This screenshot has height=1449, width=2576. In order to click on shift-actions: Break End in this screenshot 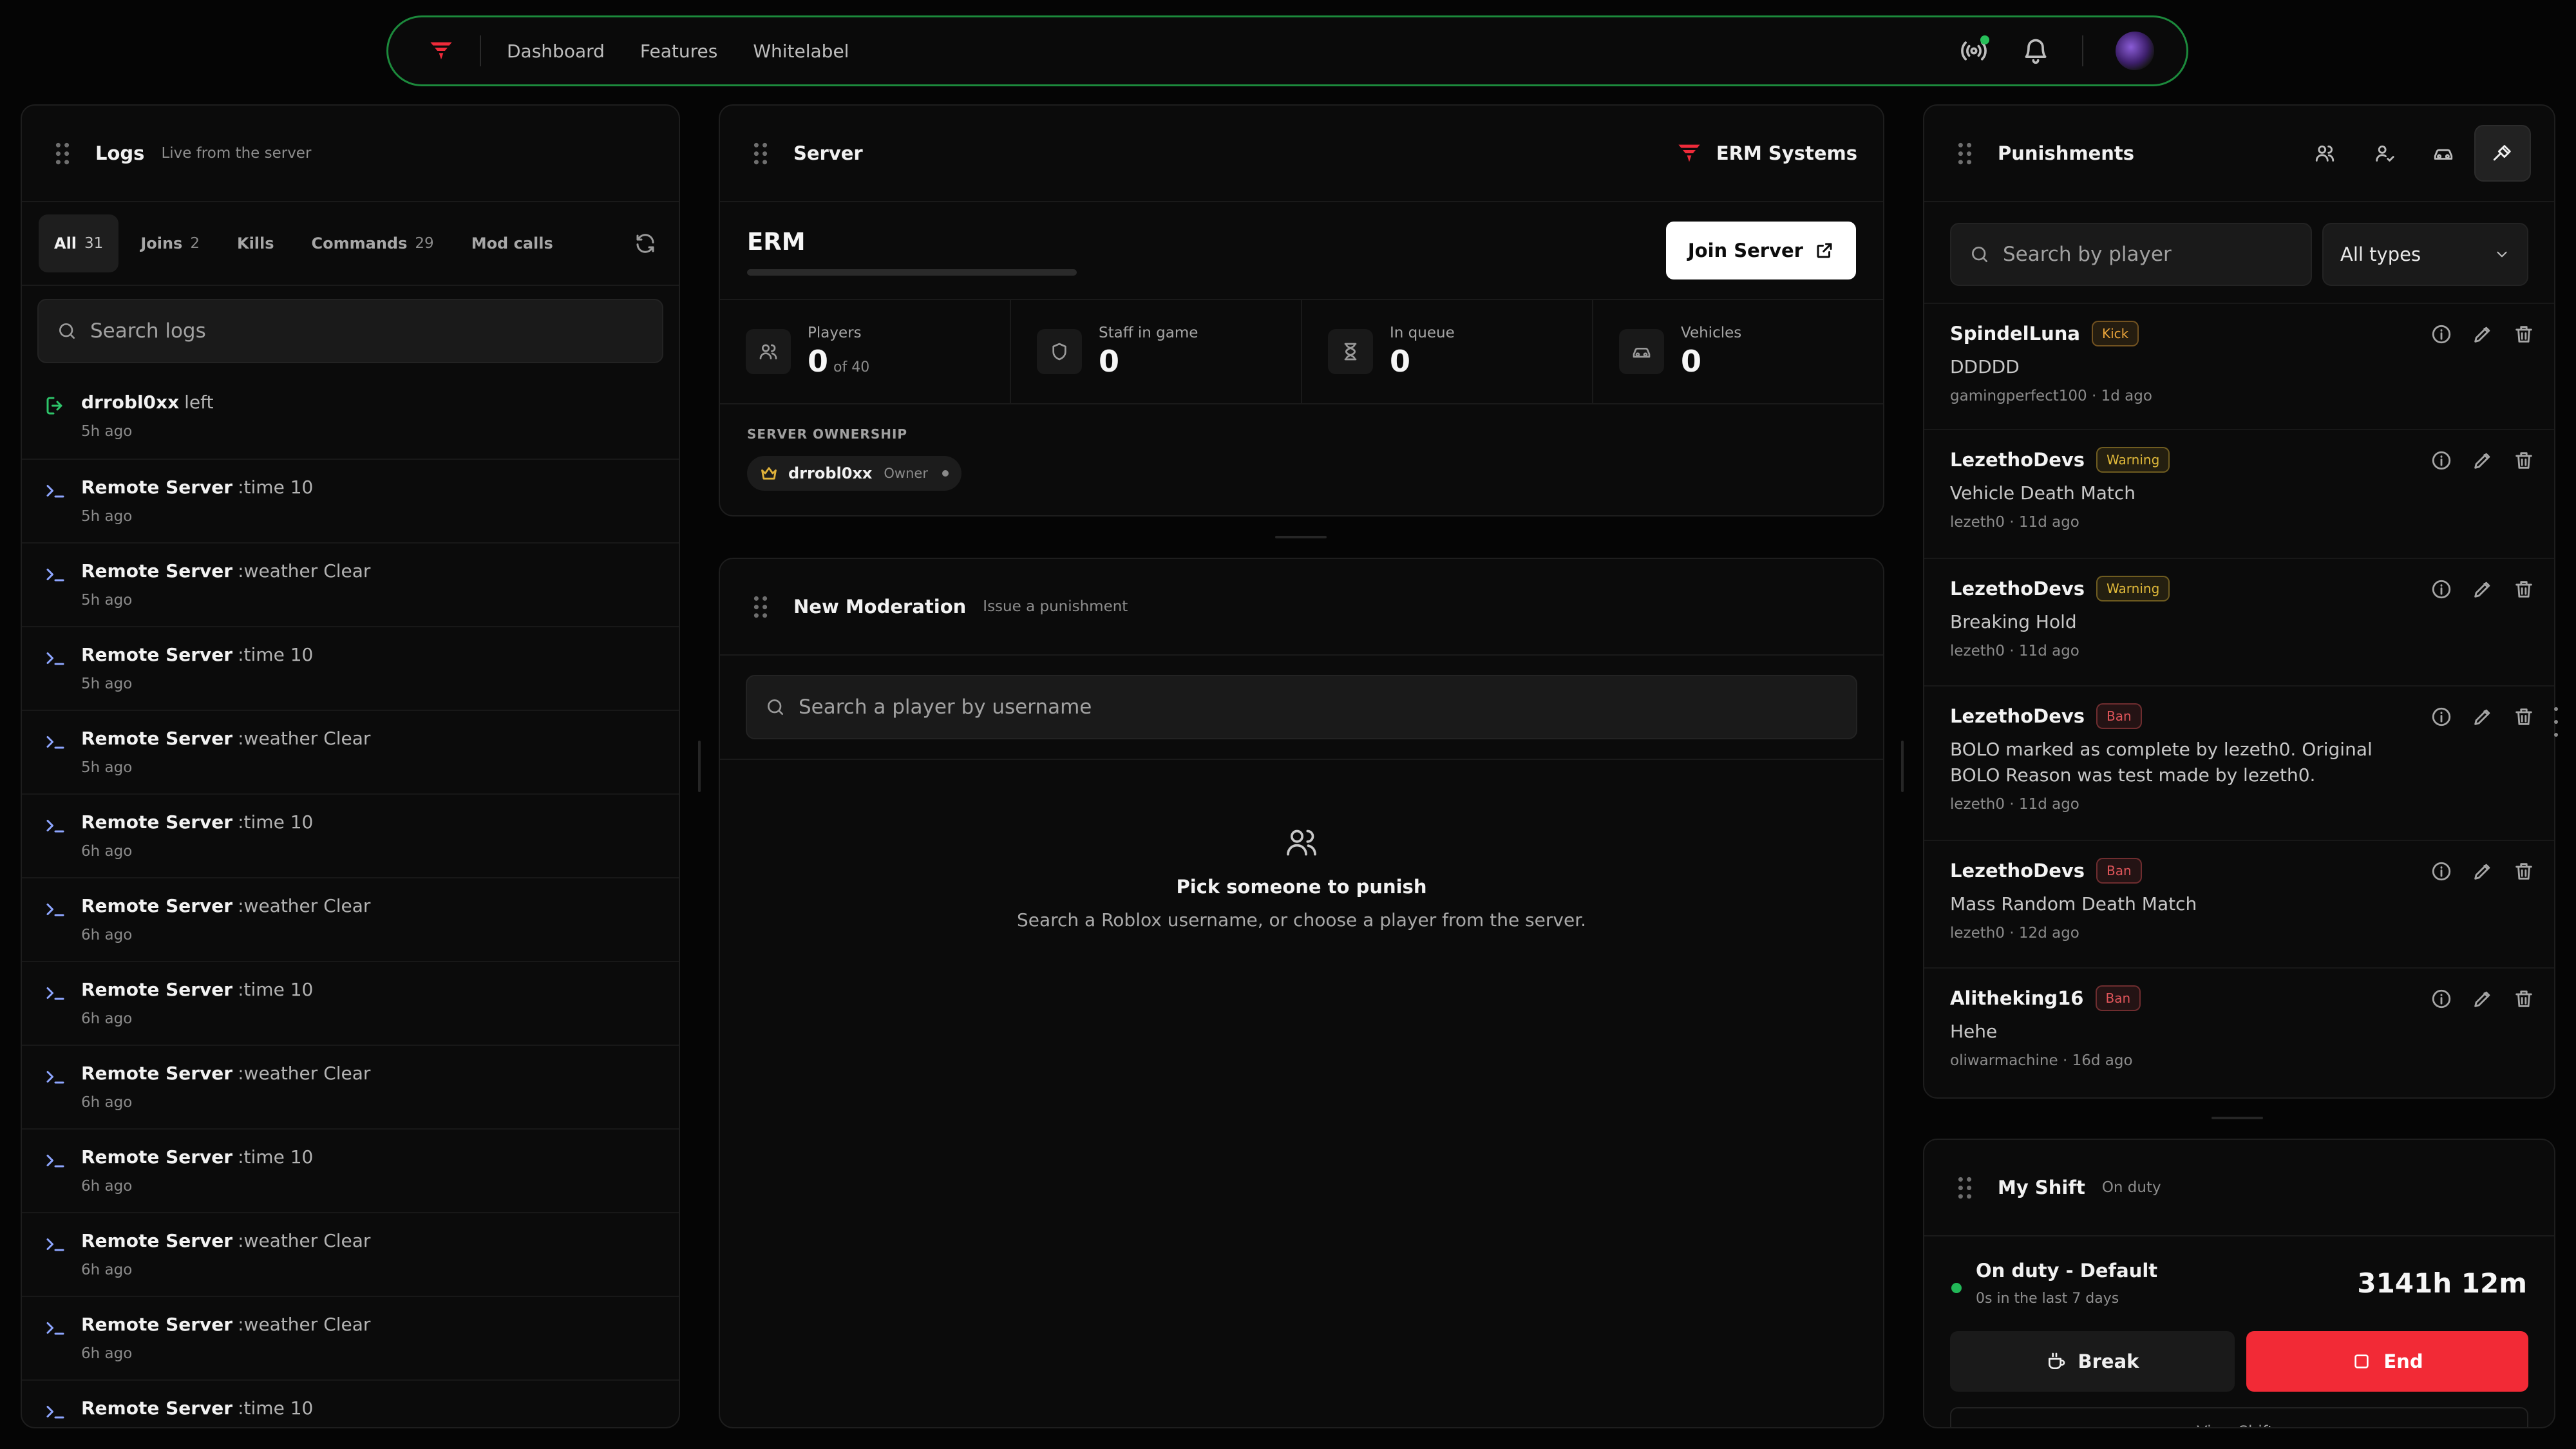, I will do `click(2239, 1362)`.